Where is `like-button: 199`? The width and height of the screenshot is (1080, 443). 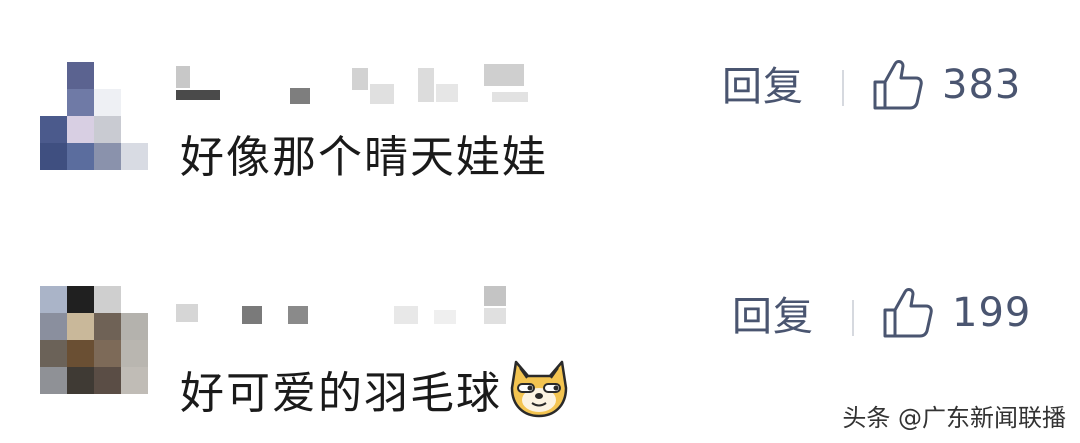
like-button: 199 is located at coordinates (956, 313).